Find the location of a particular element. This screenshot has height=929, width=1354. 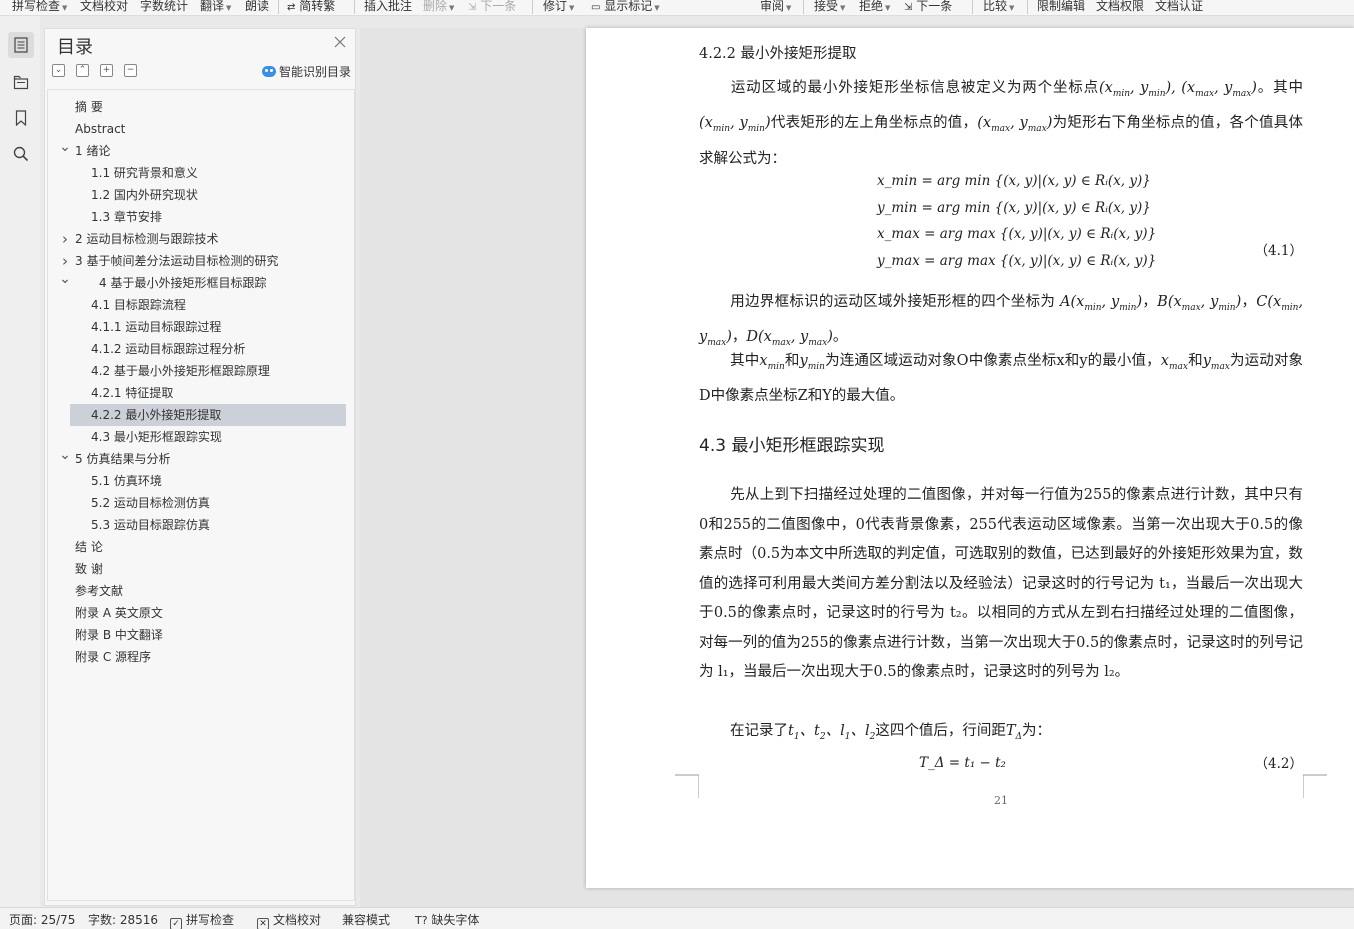

page-indicator: 页面: 25/75 is located at coordinates (42, 919).